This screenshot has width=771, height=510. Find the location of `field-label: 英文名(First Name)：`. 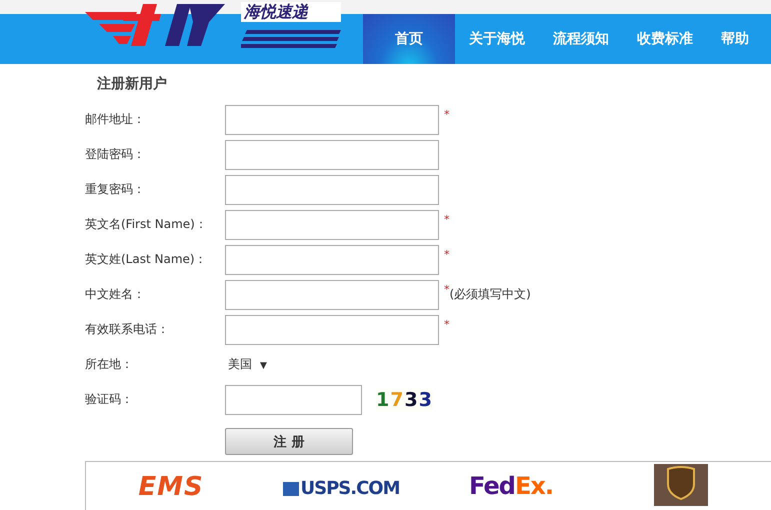

field-label: 英文名(First Name)： is located at coordinates (146, 224).